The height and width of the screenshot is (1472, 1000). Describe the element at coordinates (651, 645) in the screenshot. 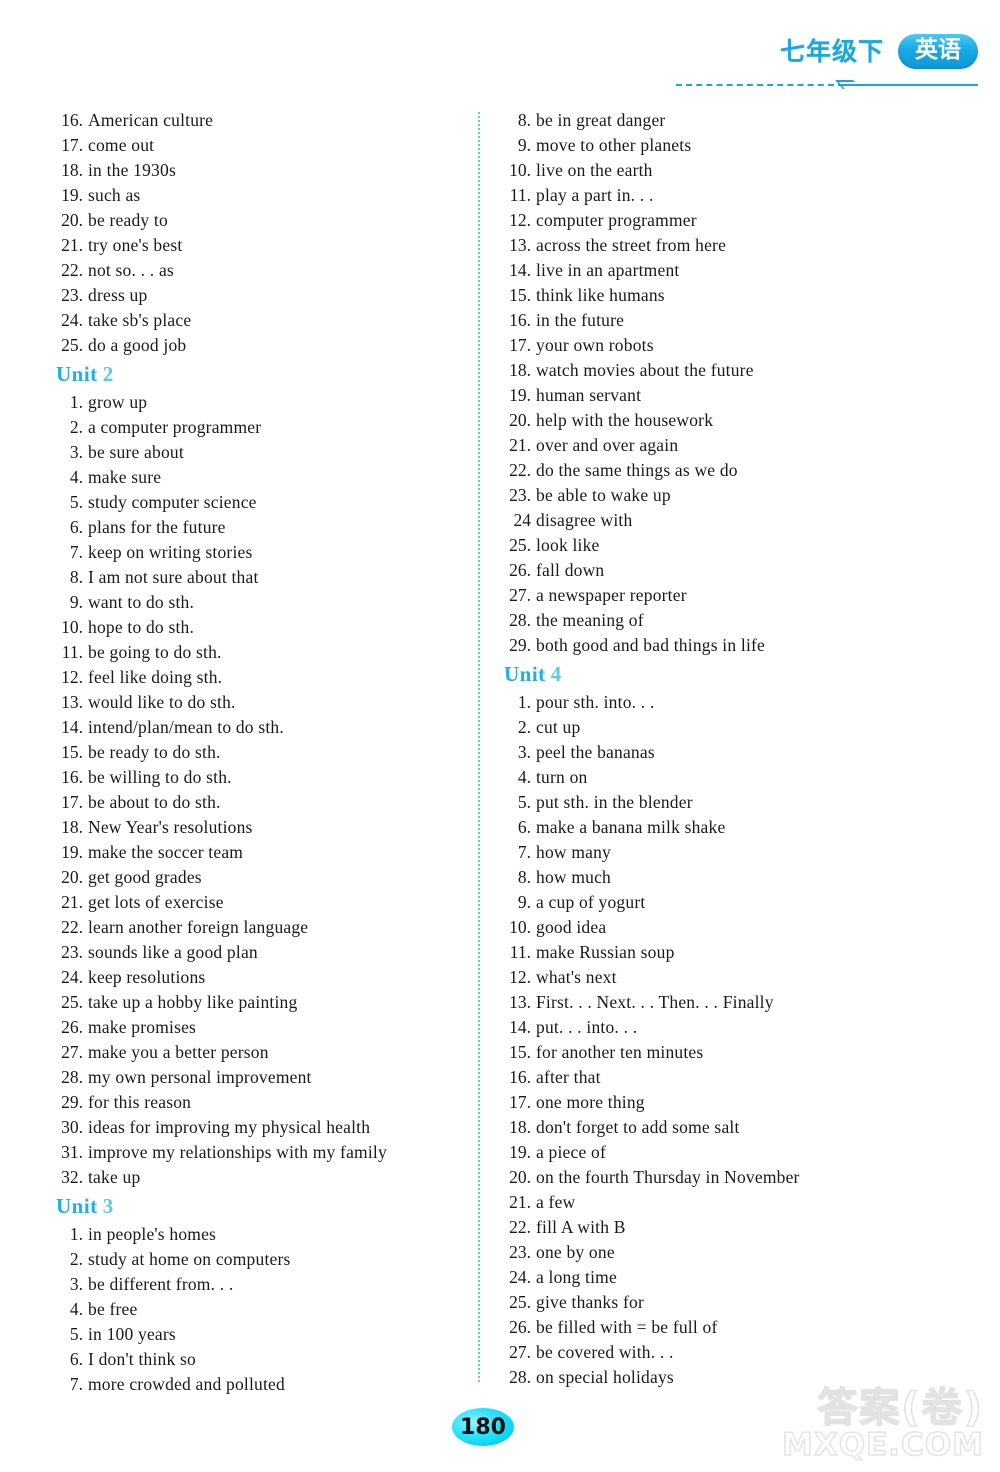

I see `entry-text: both good and bad things in life` at that location.